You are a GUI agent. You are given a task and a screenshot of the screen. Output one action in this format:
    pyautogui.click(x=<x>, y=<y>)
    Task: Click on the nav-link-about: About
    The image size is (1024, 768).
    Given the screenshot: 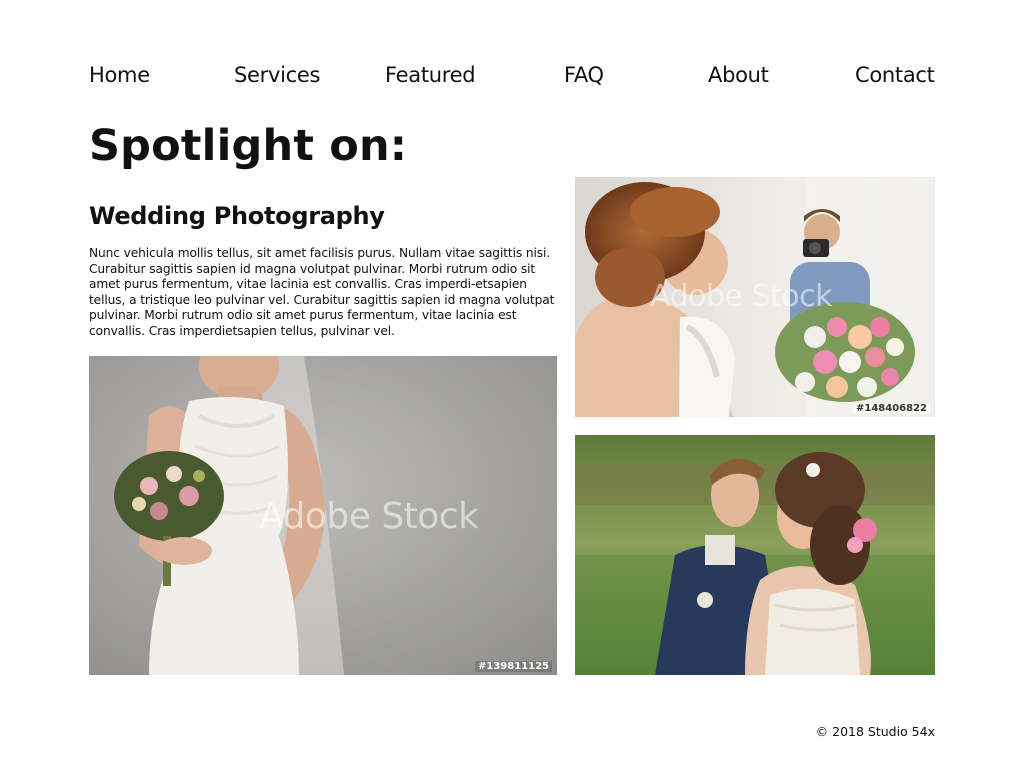 What is the action you would take?
    pyautogui.click(x=738, y=75)
    